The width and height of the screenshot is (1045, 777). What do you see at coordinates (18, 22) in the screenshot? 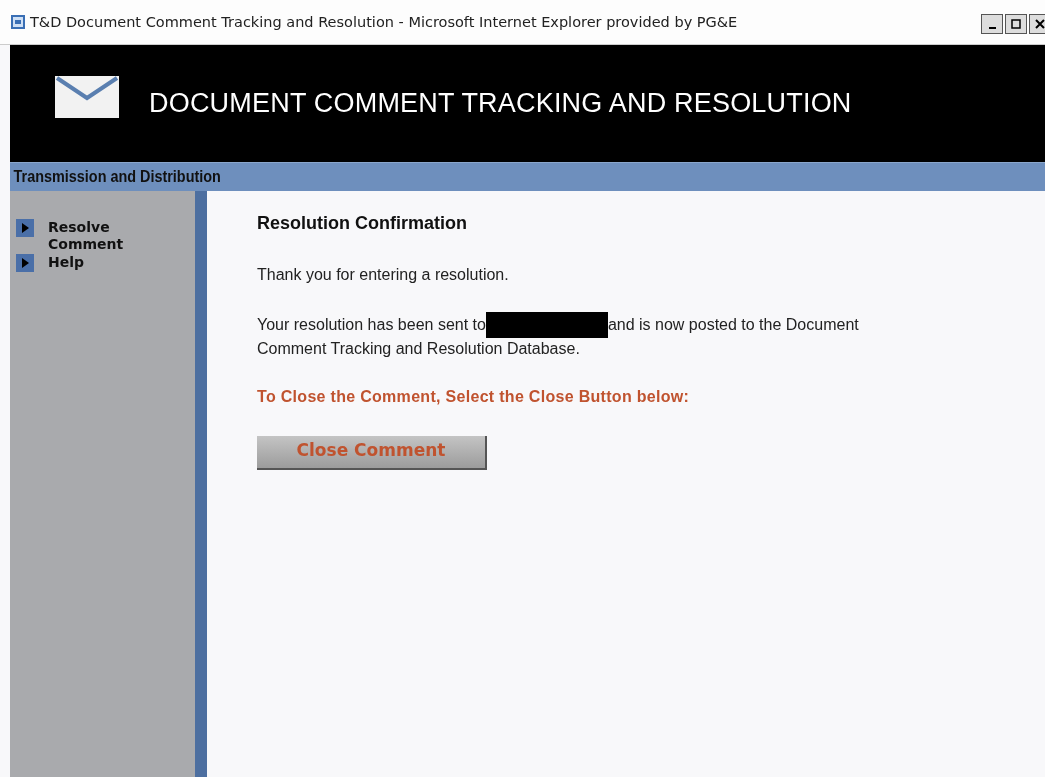
I see `browser-icon` at bounding box center [18, 22].